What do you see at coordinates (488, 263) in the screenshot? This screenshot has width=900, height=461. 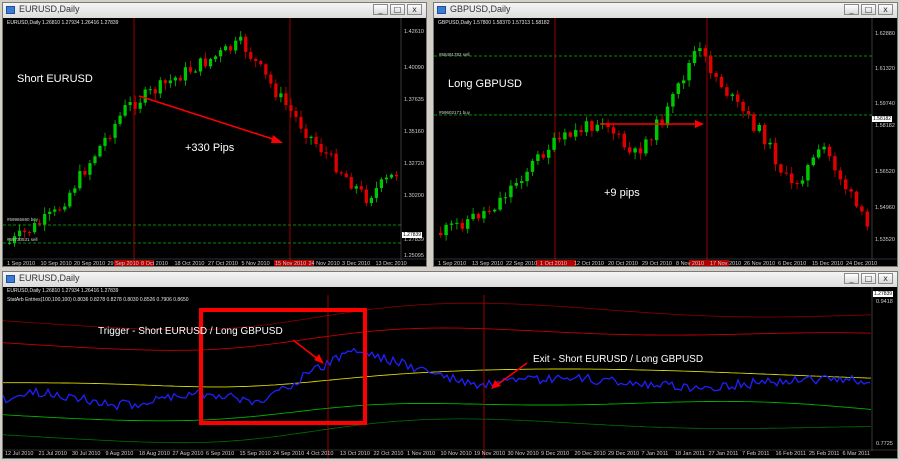 I see `gbpusd-date-label: 13 Sep 2010` at bounding box center [488, 263].